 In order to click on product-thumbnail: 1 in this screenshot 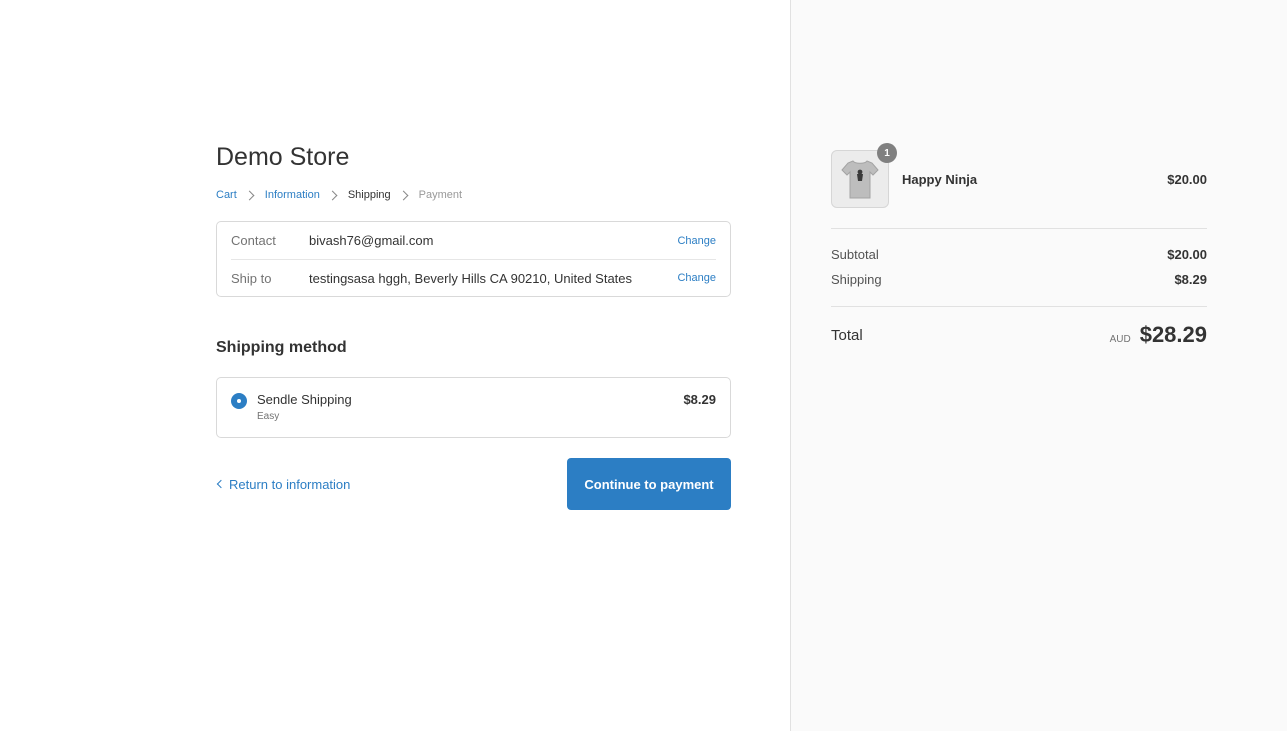, I will do `click(864, 175)`.